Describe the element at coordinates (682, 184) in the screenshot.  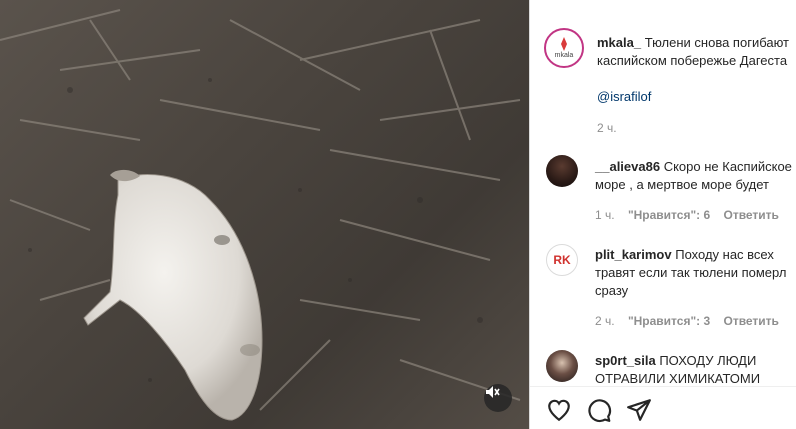
I see `comment-text-2: море , а мертвое море будет` at that location.